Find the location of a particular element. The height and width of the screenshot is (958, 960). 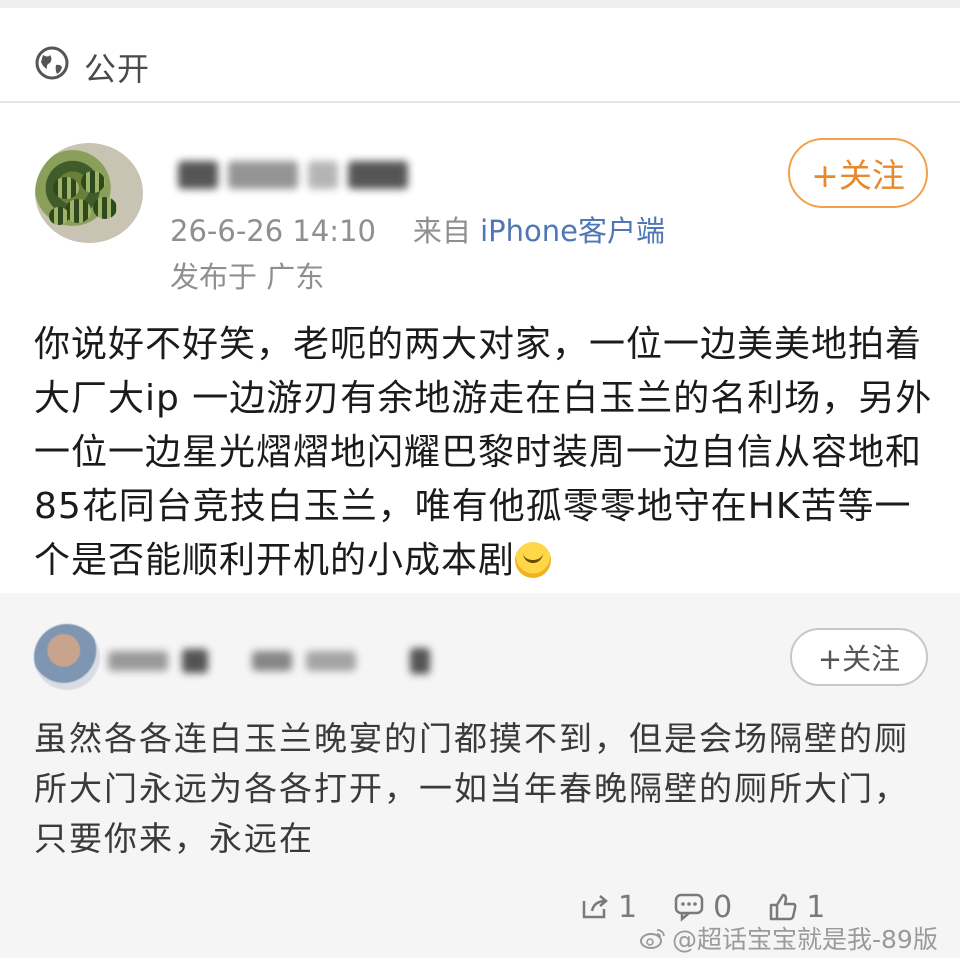

post-time: 26-6-26 14:10 is located at coordinates (273, 231).